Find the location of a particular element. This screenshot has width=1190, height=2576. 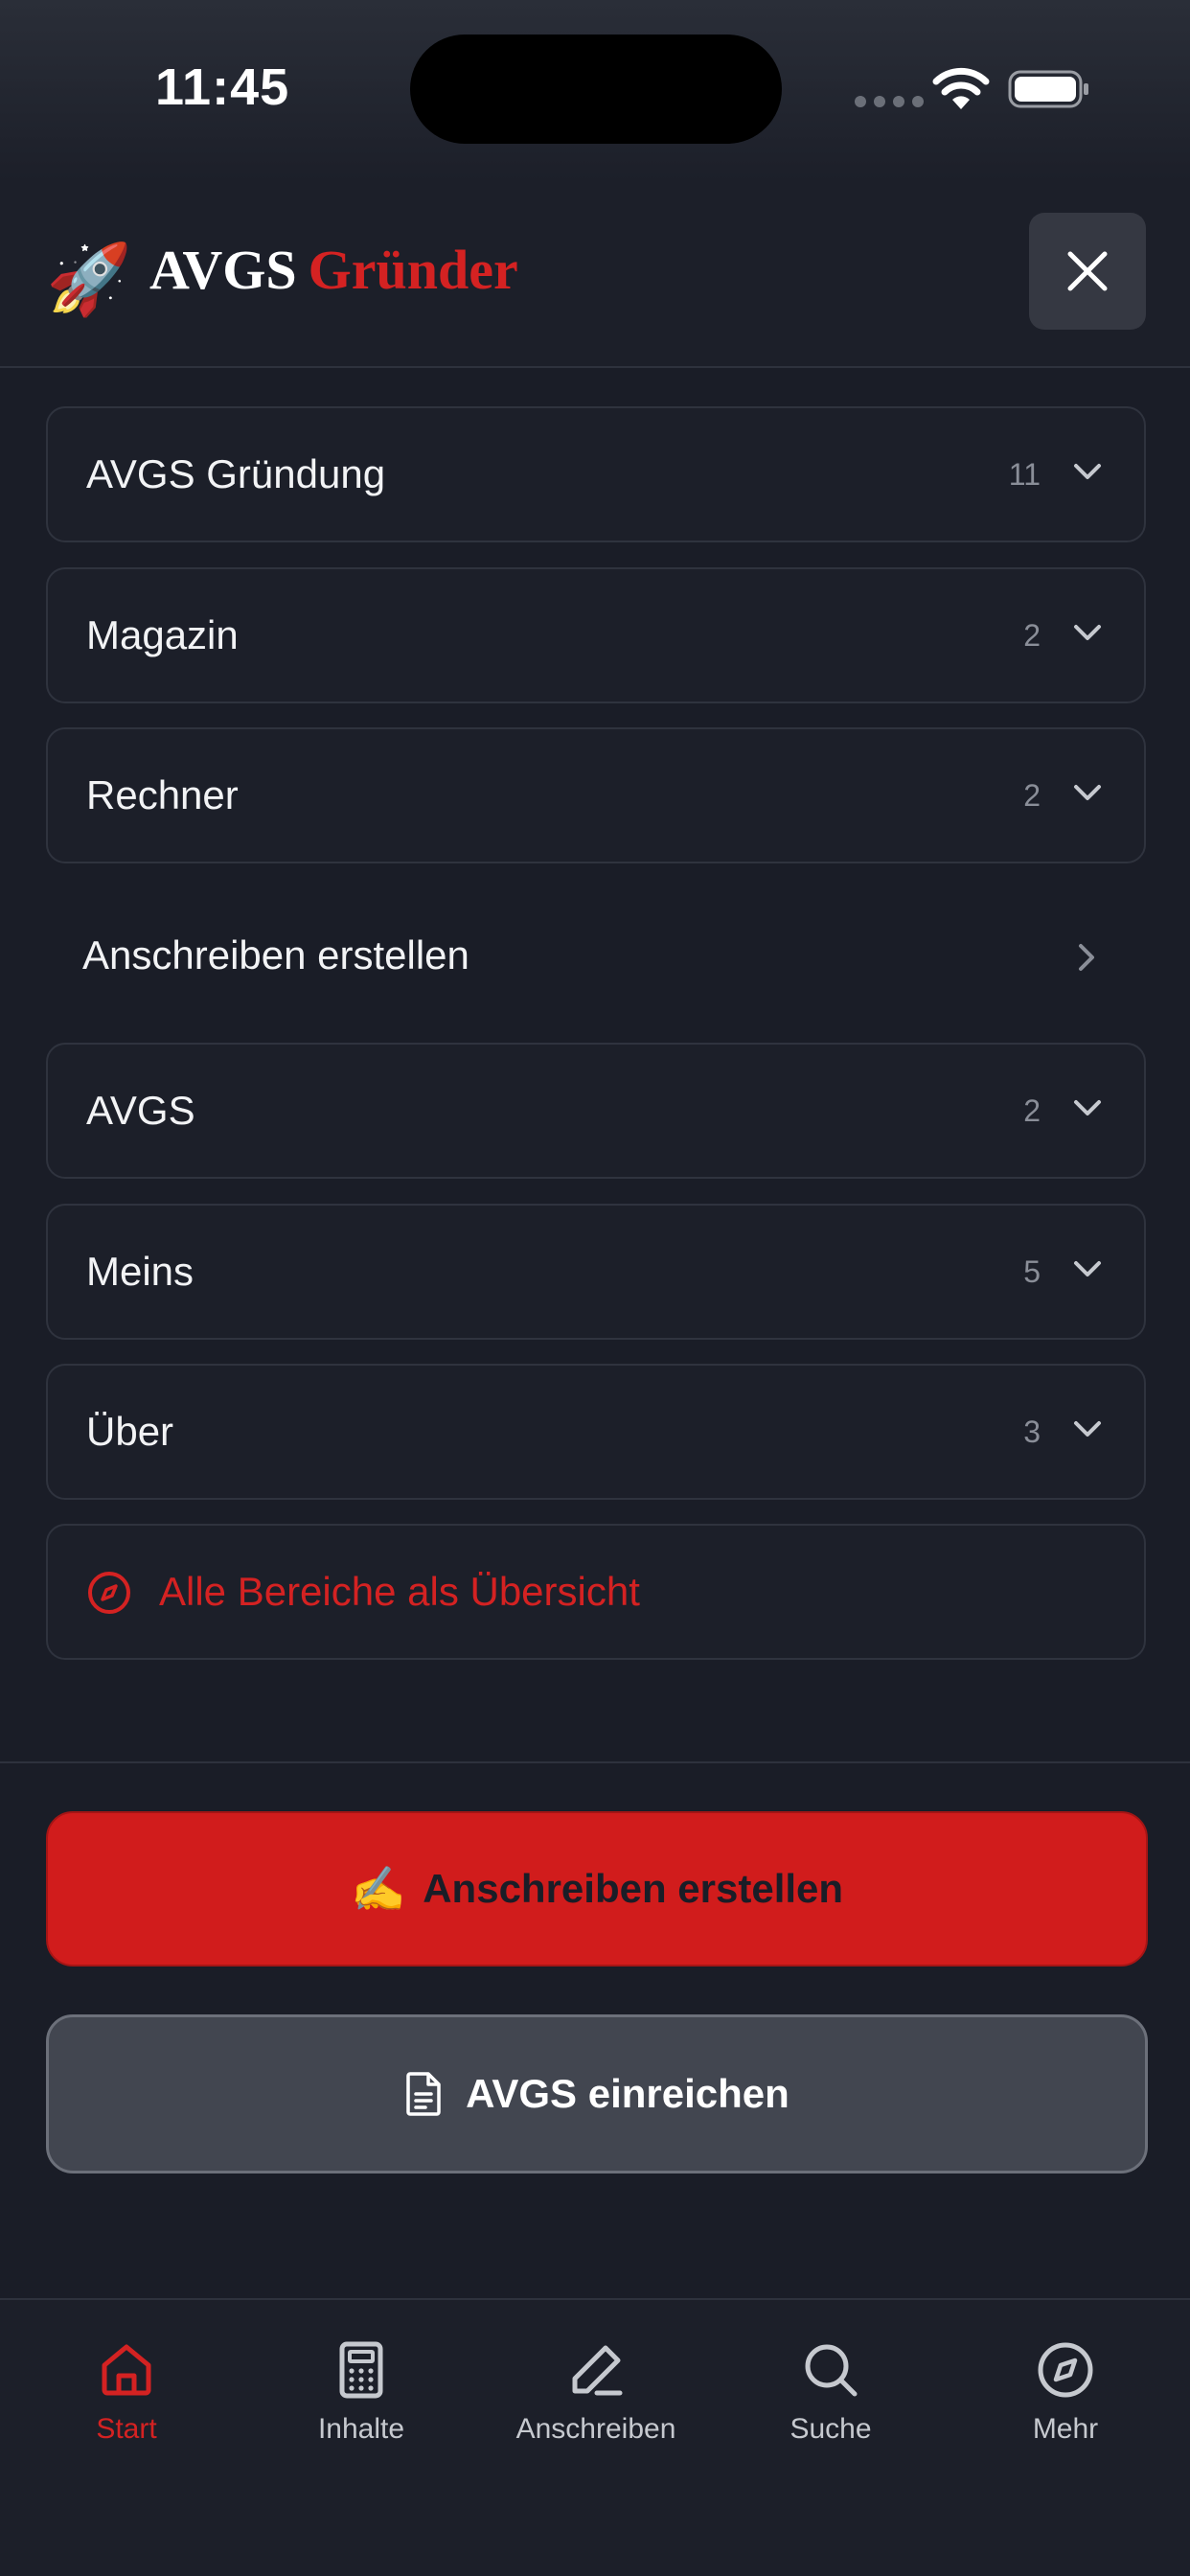

button-label: AVGS einreichen is located at coordinates (628, 2093).